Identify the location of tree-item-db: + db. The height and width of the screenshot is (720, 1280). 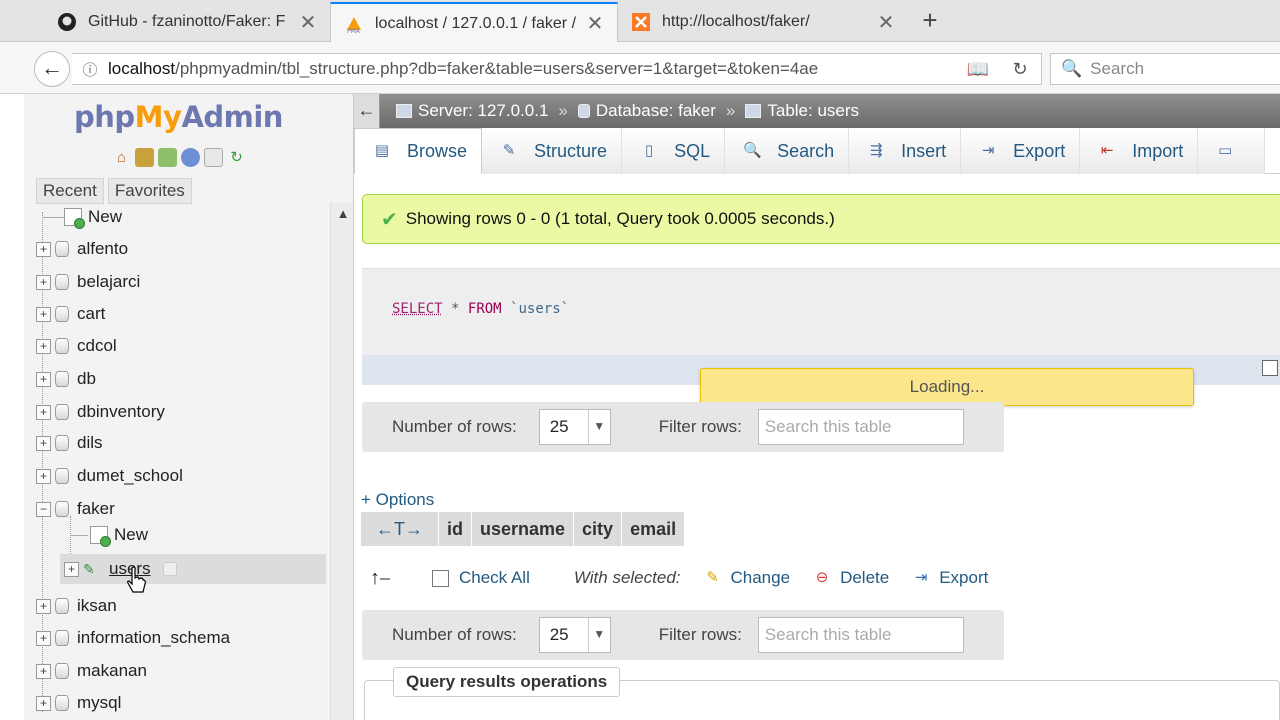
(66, 379).